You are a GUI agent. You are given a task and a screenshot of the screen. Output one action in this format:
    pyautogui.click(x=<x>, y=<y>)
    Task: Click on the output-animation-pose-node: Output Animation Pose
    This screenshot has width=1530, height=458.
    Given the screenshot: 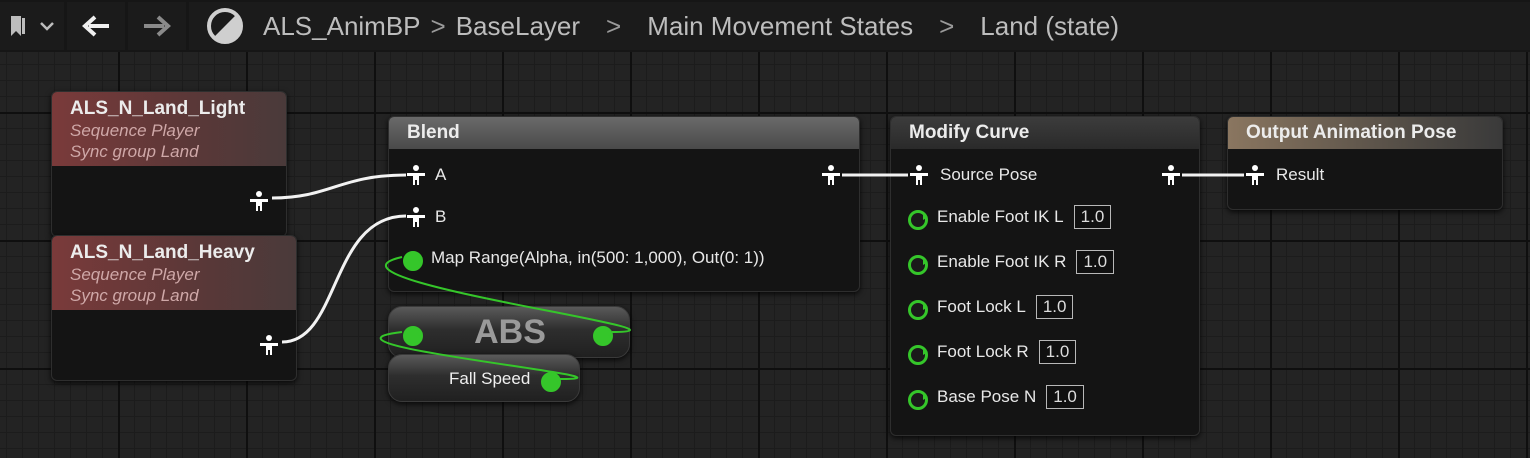 What is the action you would take?
    pyautogui.click(x=1365, y=163)
    